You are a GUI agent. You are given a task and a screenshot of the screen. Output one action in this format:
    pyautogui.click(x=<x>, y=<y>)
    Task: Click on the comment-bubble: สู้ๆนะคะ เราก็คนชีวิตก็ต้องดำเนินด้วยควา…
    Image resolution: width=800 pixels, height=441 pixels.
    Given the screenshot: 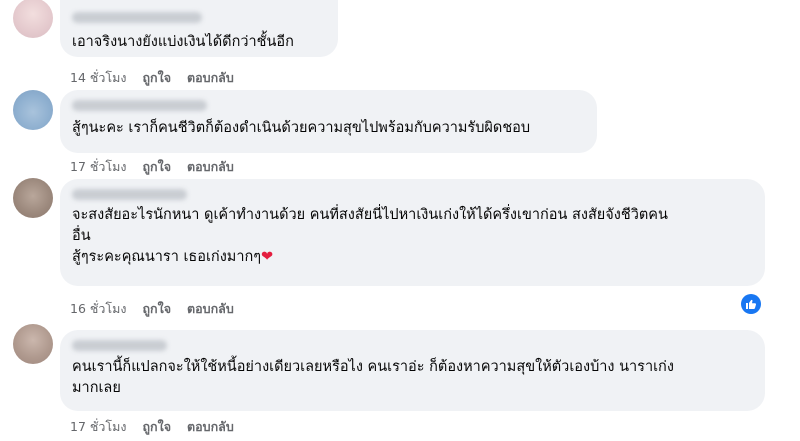 What is the action you would take?
    pyautogui.click(x=328, y=121)
    